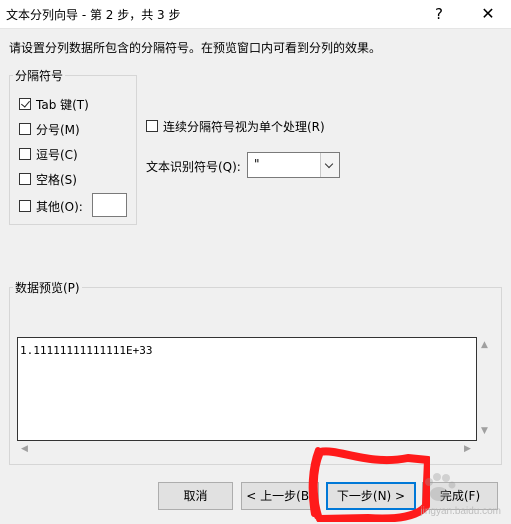 The width and height of the screenshot is (511, 524). What do you see at coordinates (195, 48) in the screenshot?
I see `instruction-text: 请设置分列数据所包含的分隔符号。在预览窗口内可看到分列的效果。` at bounding box center [195, 48].